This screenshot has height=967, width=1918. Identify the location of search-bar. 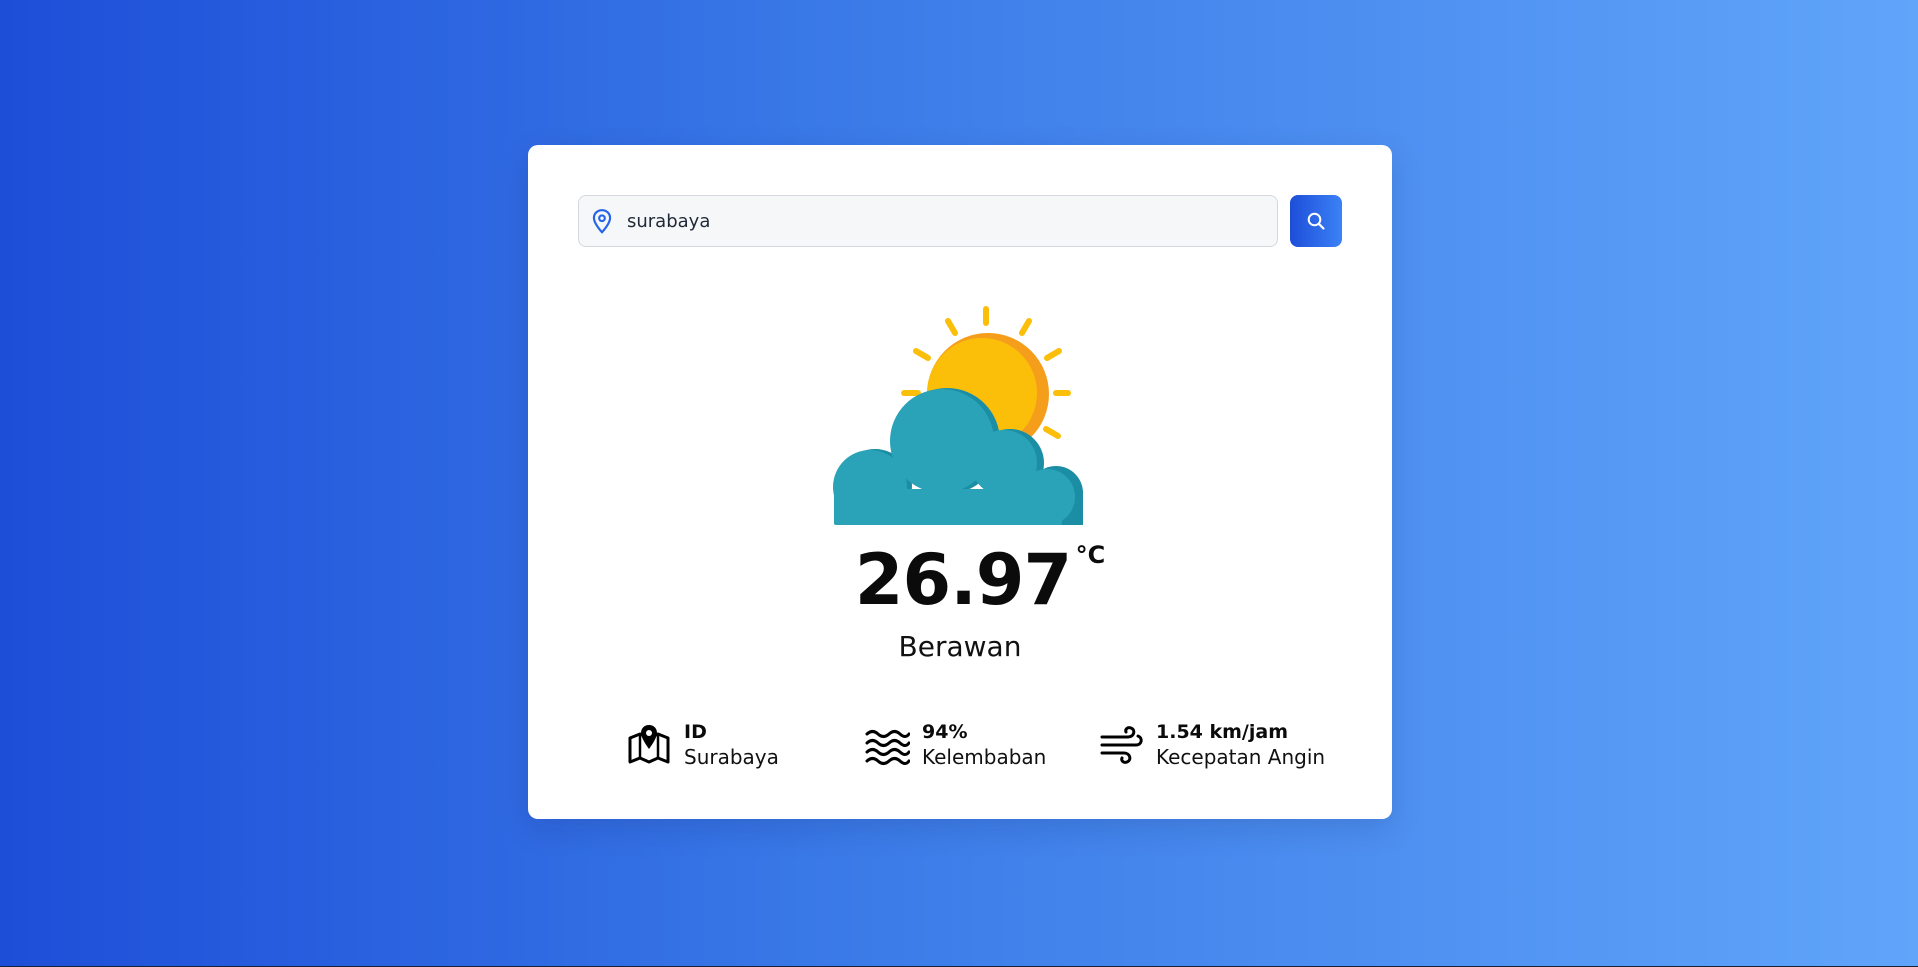
(960, 221).